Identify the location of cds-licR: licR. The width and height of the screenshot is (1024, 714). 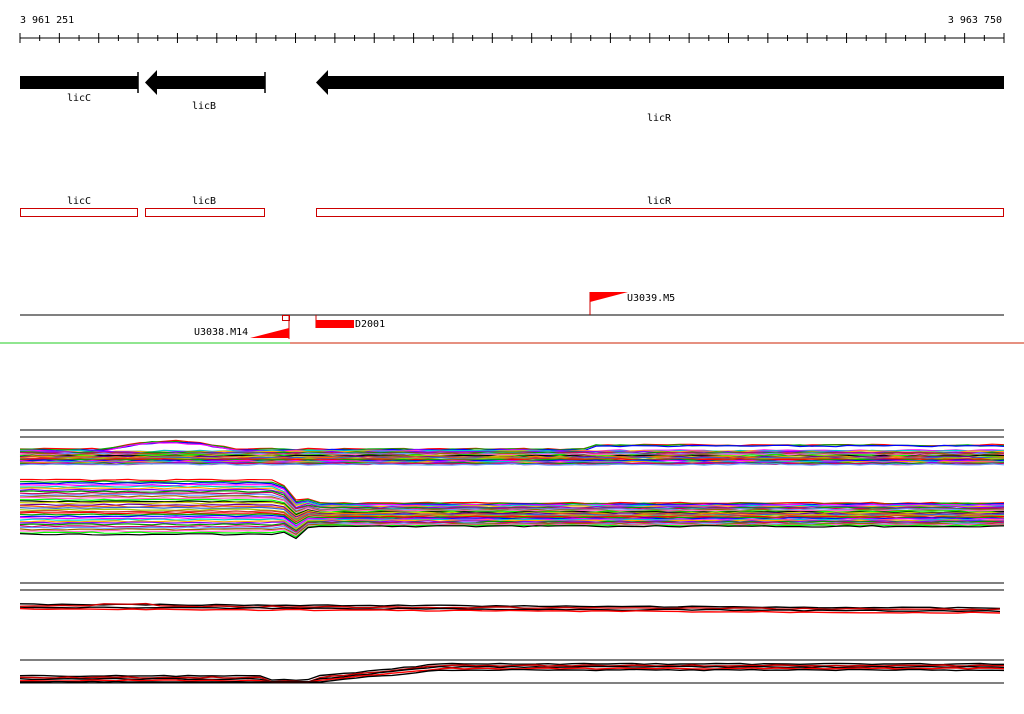
(660, 206).